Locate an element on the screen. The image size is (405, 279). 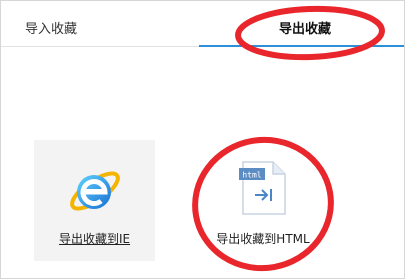
export-to-html-option: html 导出收藏到HTML is located at coordinates (263, 200).